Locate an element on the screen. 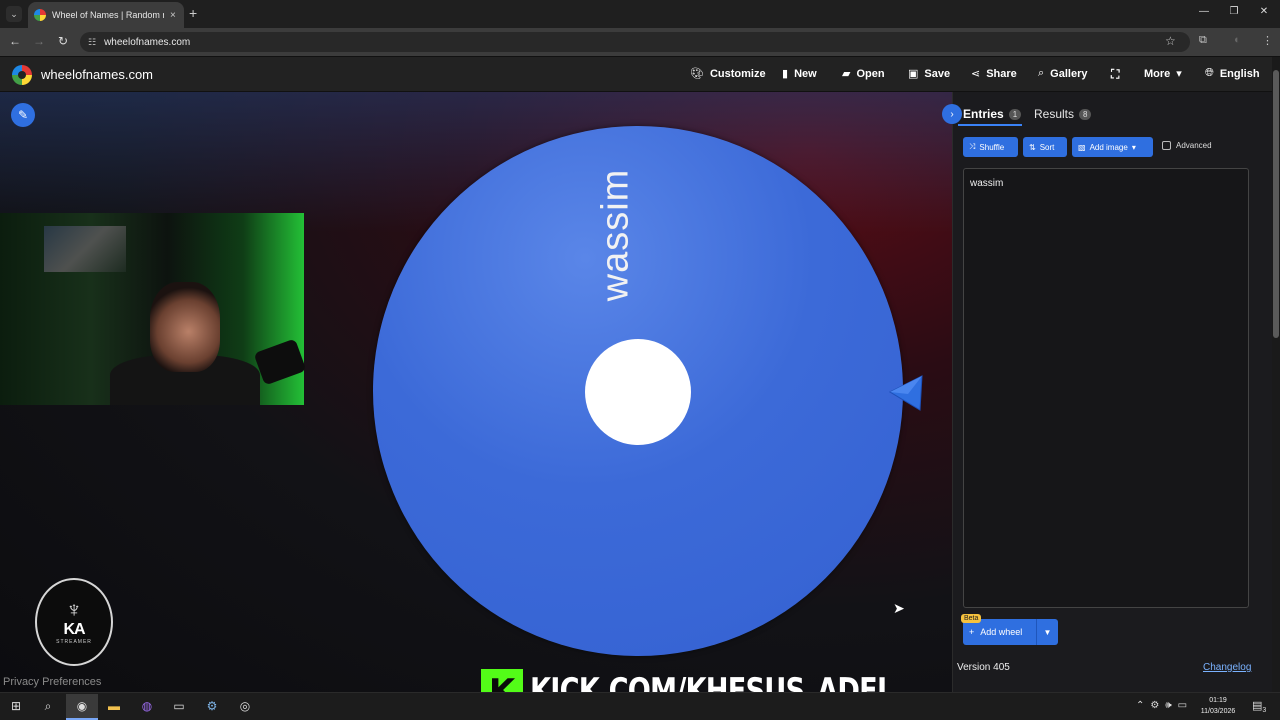 The image size is (1280, 720). privacy-preferences-link: Privacy Preferences is located at coordinates (52, 682).